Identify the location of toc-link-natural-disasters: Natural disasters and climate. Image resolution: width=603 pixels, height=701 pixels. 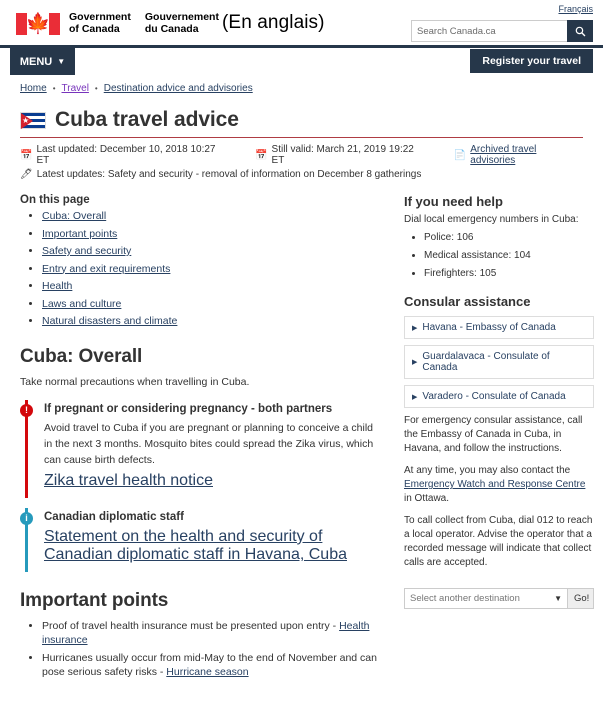
(109, 321).